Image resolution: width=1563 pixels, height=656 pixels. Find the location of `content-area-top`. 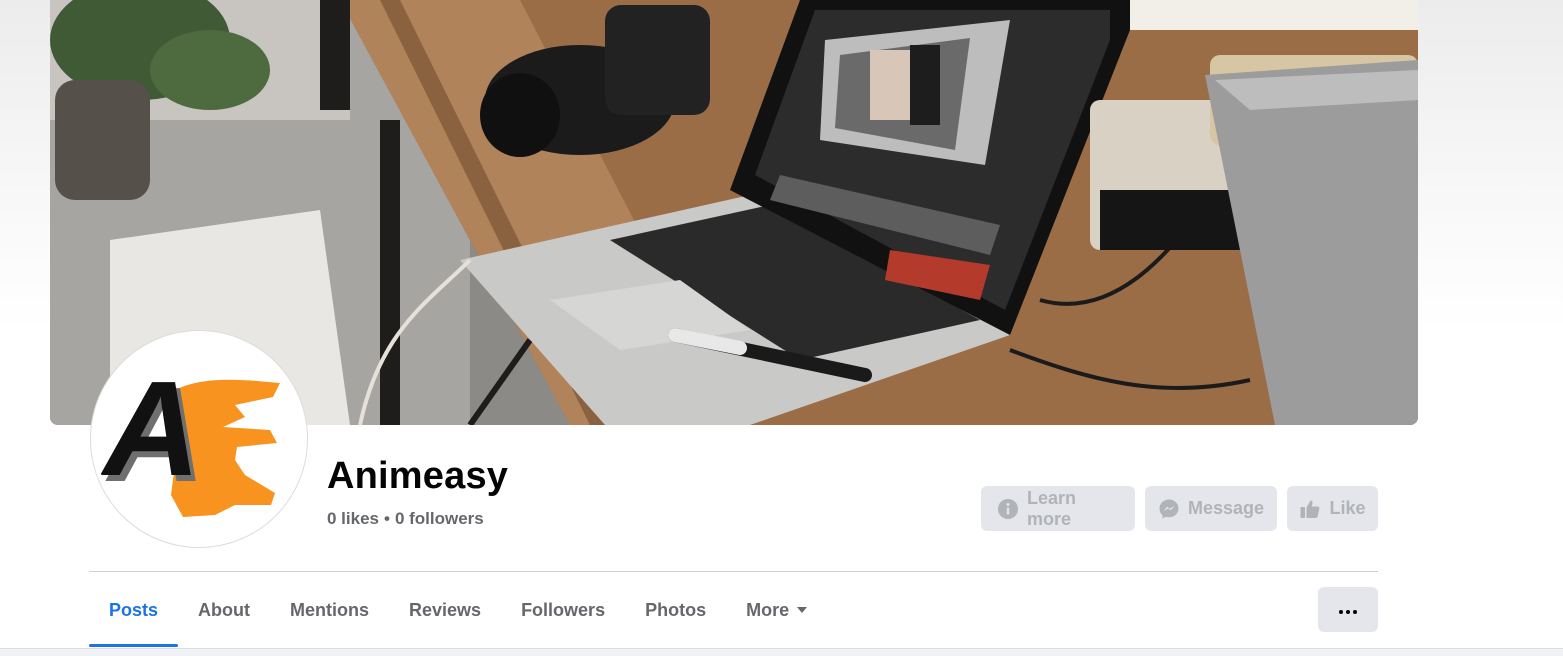

content-area-top is located at coordinates (781, 652).